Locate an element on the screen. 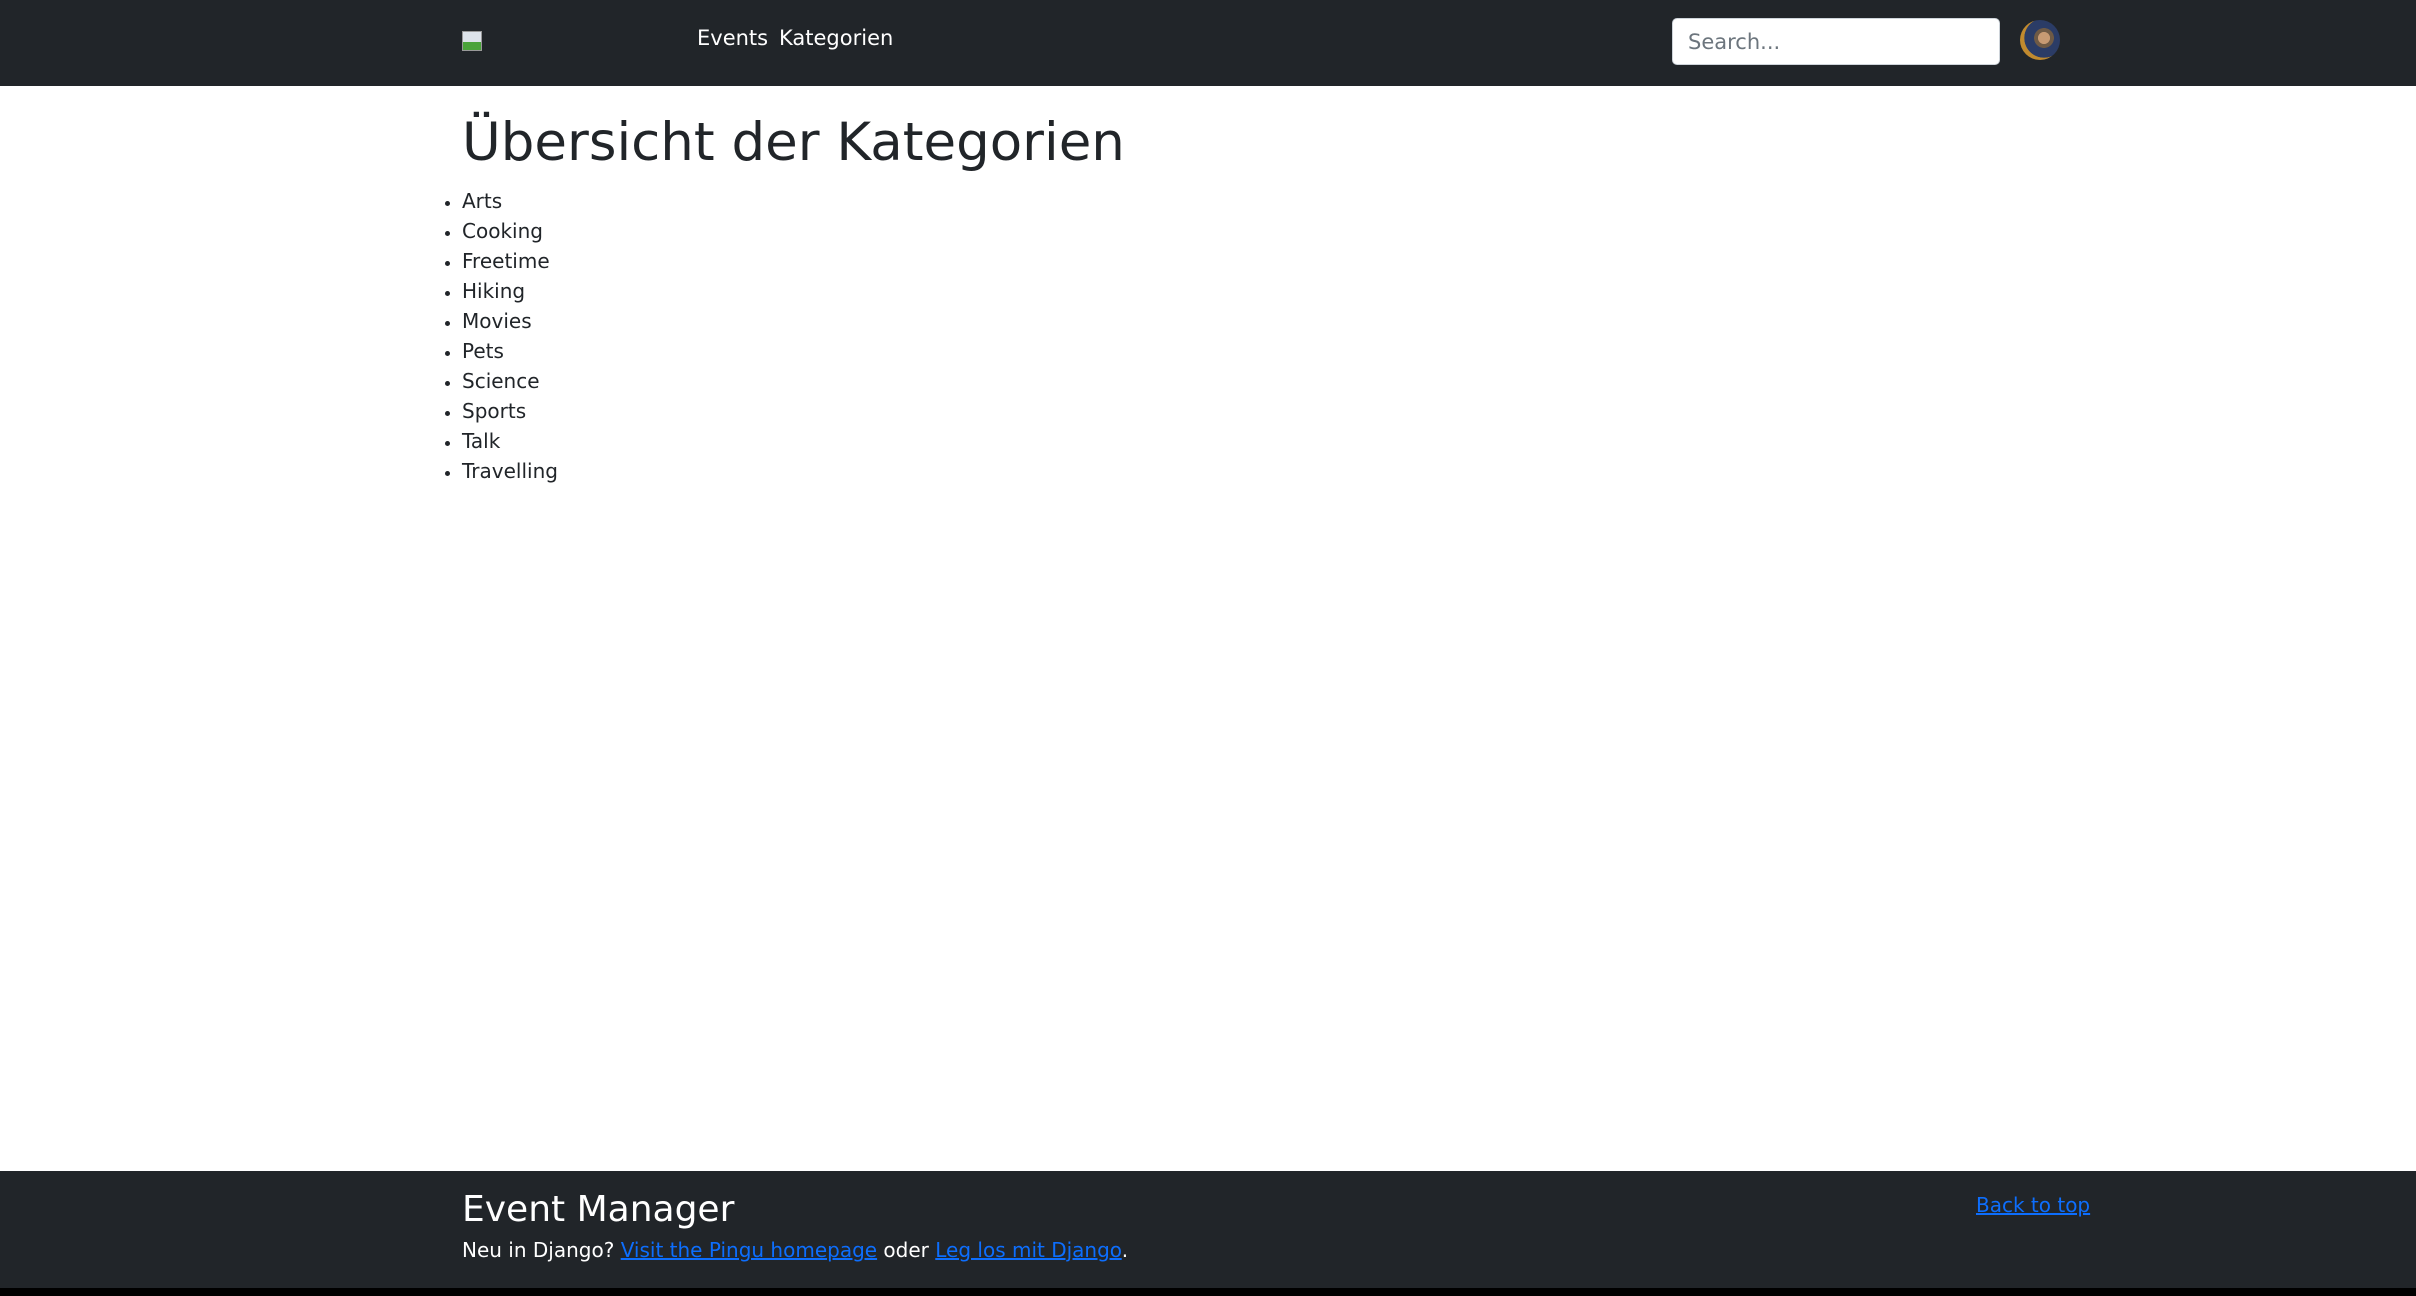 This screenshot has height=1296, width=2416. category-item: Freetime is located at coordinates (510, 261).